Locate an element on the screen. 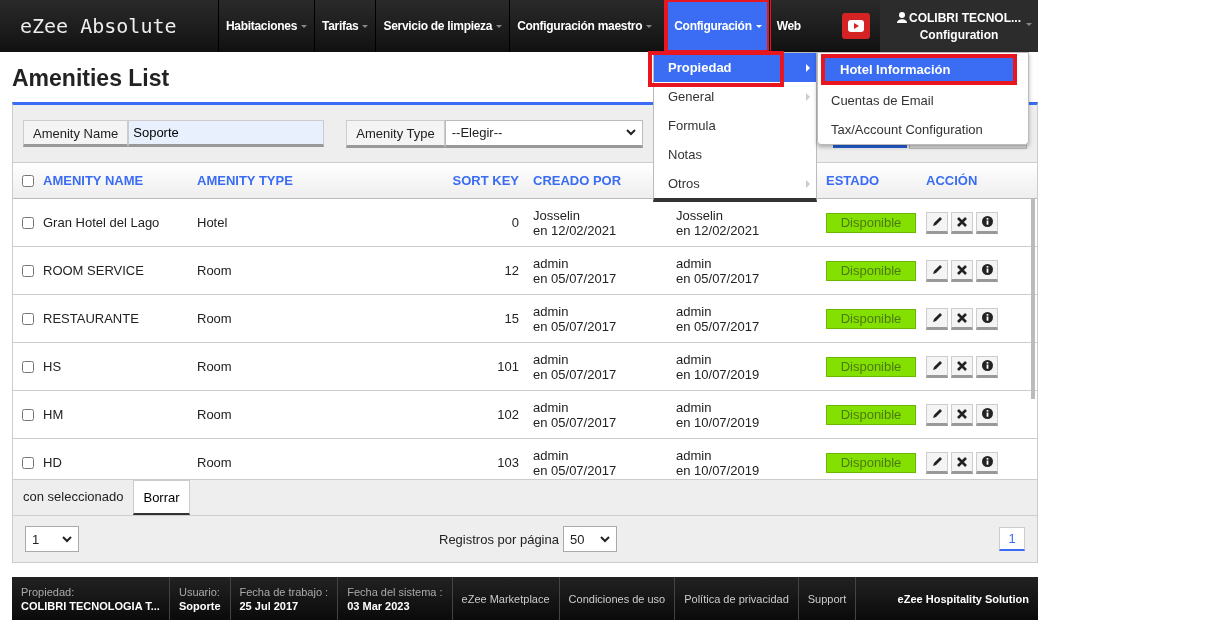 This screenshot has width=1213, height=632. footer-label: Fecha del sistema : is located at coordinates (395, 591).